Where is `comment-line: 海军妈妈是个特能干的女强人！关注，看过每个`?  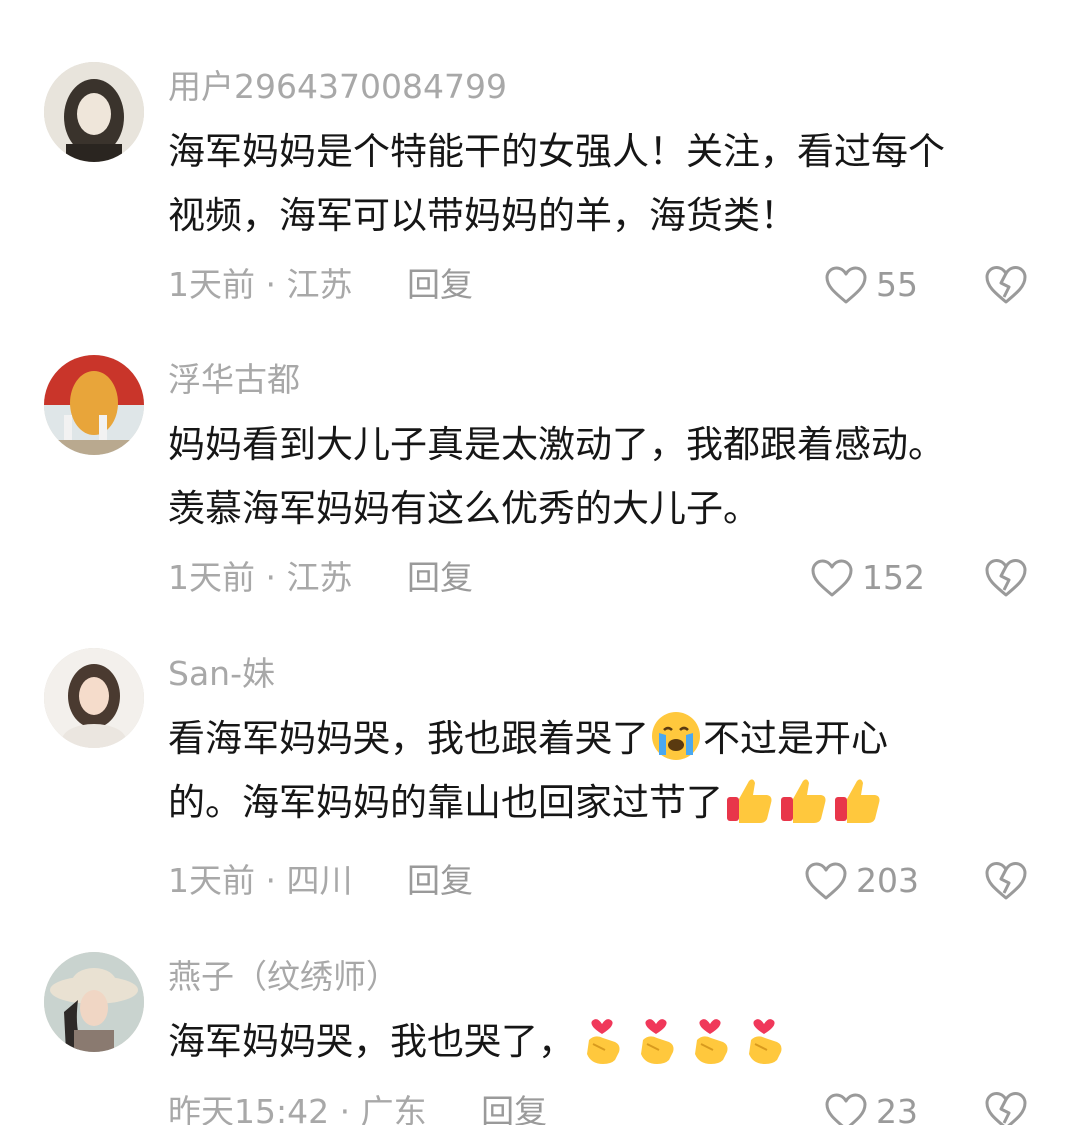
comment-line: 海军妈妈是个特能干的女强人！关注，看过每个 is located at coordinates (556, 151).